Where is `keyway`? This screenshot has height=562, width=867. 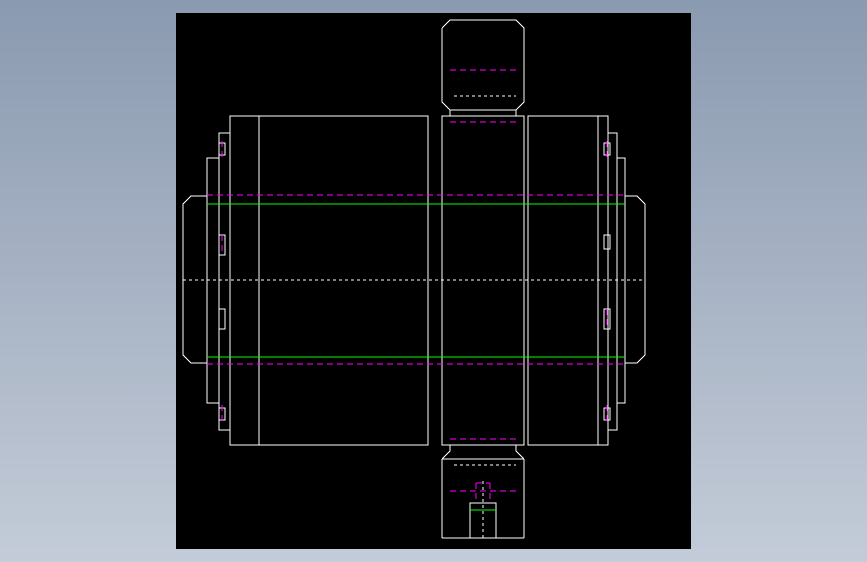
keyway is located at coordinates (483, 520).